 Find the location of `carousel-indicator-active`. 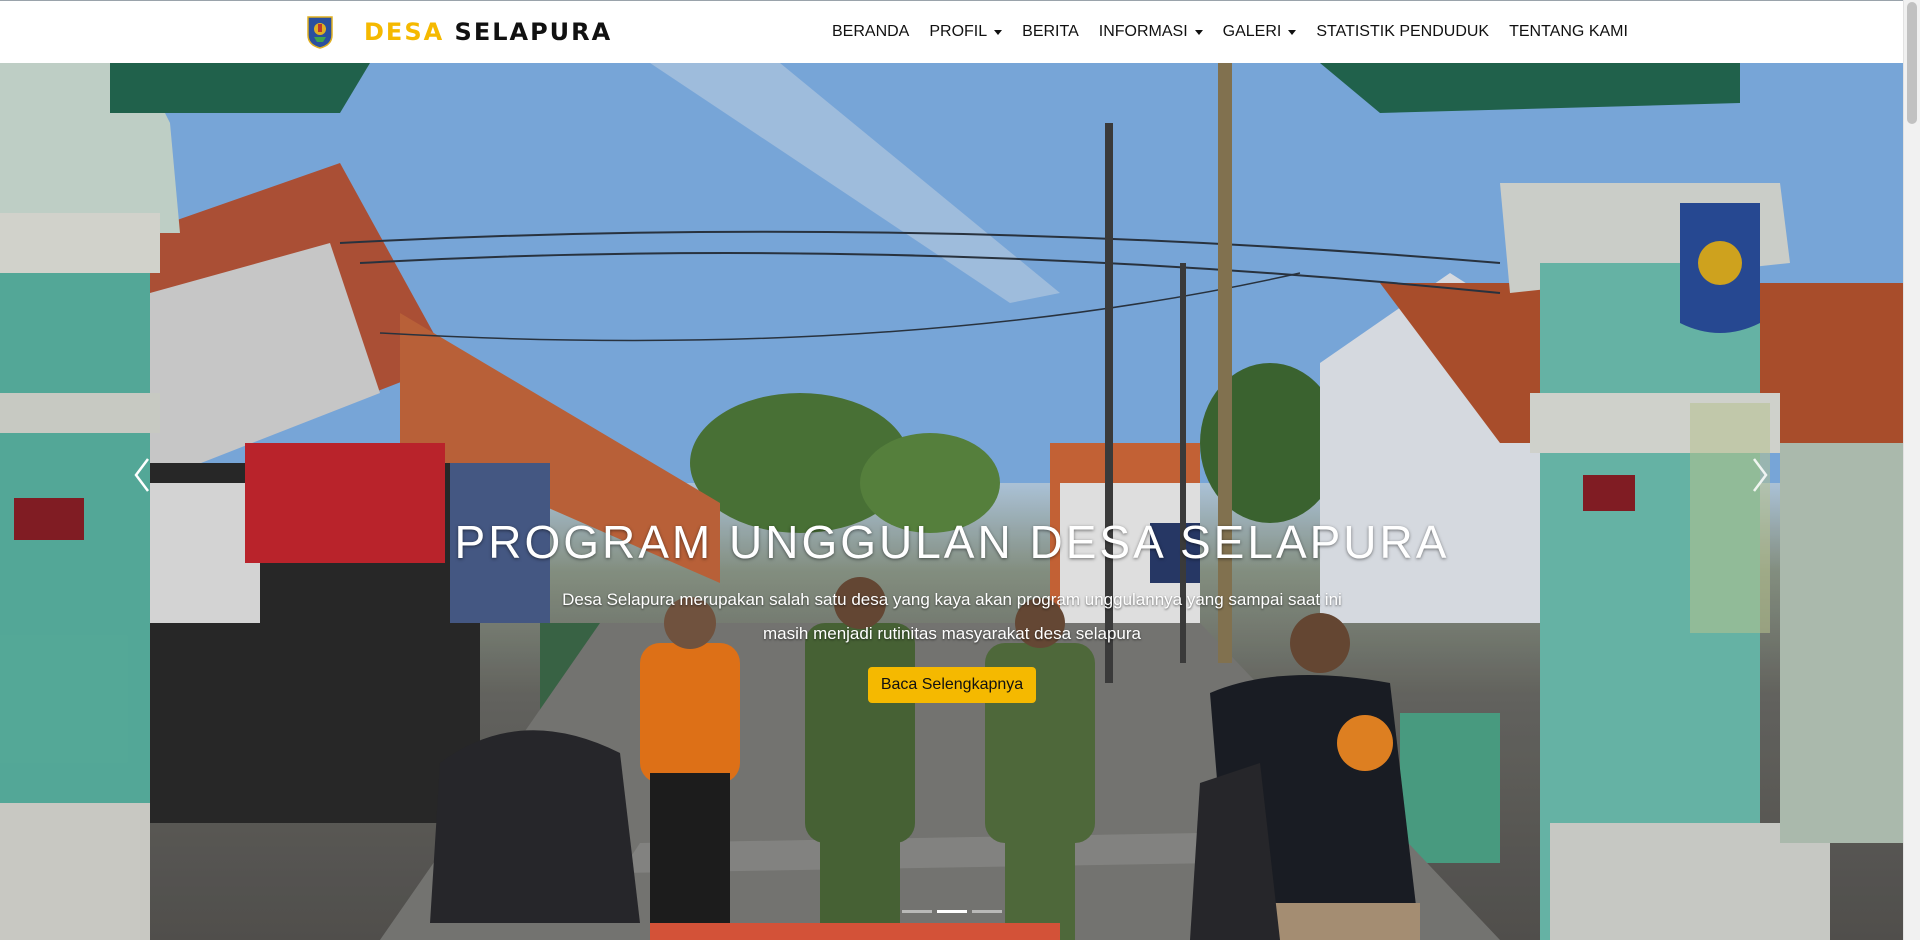

carousel-indicator-active is located at coordinates (952, 911).